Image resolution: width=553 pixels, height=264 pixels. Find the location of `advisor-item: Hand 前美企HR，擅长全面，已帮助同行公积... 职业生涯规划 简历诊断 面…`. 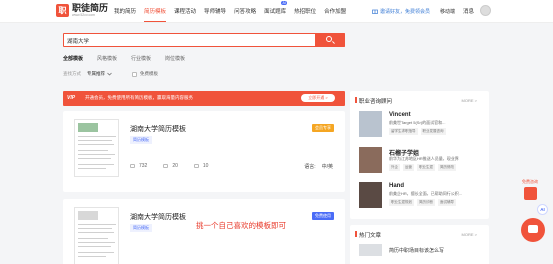

advisor-item: Hand 前美企HR，擅长全面，已帮助同行公积... 职业生涯规划 简历诊断 面… is located at coordinates (421, 197).